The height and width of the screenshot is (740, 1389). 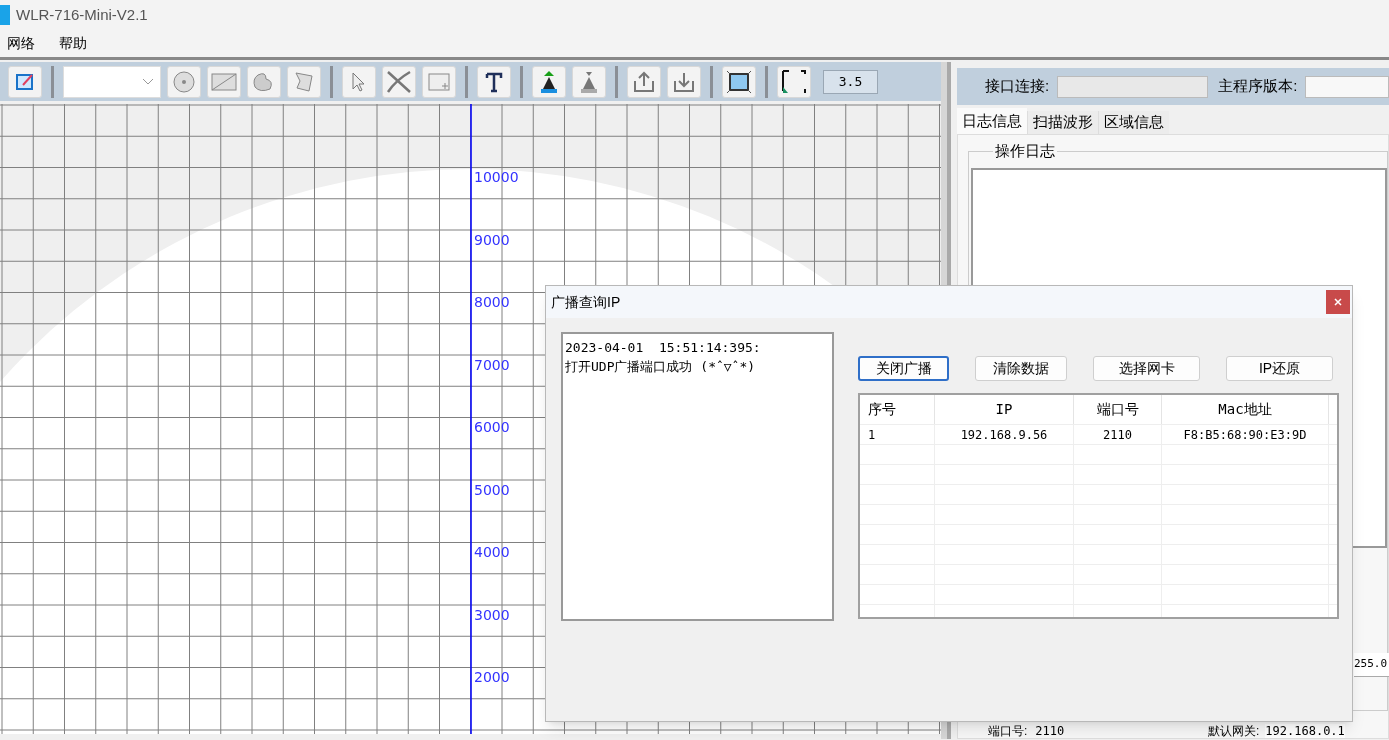 What do you see at coordinates (697, 476) in the screenshot?
I see `log-textbox: 2023-04-01 15:51:14:395: 打开UDP广播端口成功 (*ˆ▽ˆ*)` at bounding box center [697, 476].